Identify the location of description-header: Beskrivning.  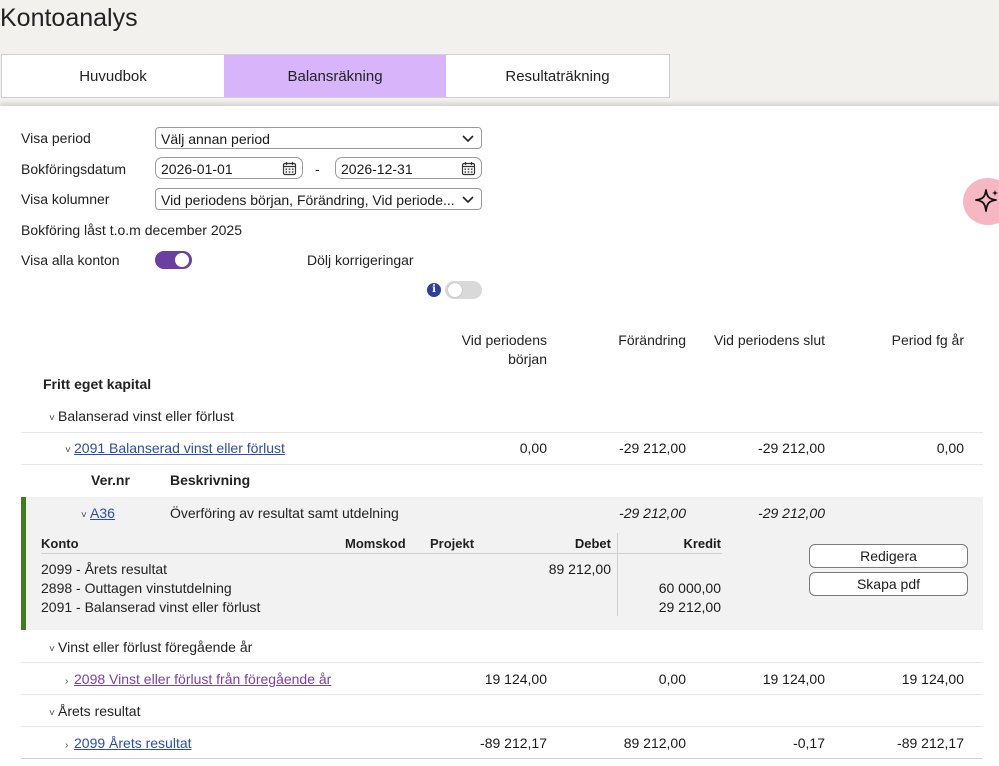
(210, 480).